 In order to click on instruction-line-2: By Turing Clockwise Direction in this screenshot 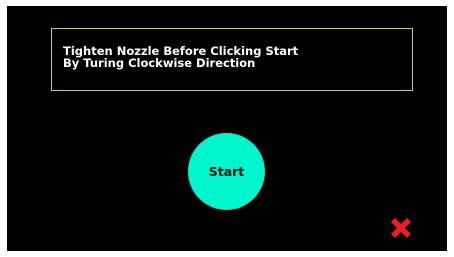, I will do `click(159, 63)`.